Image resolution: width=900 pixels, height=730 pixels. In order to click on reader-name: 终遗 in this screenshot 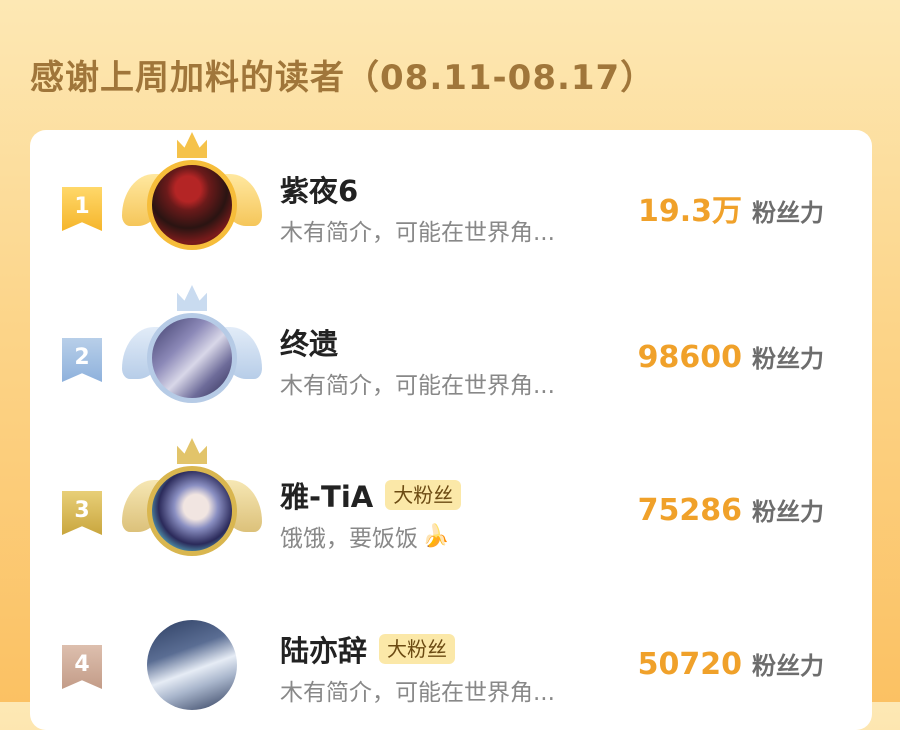, I will do `click(309, 342)`.